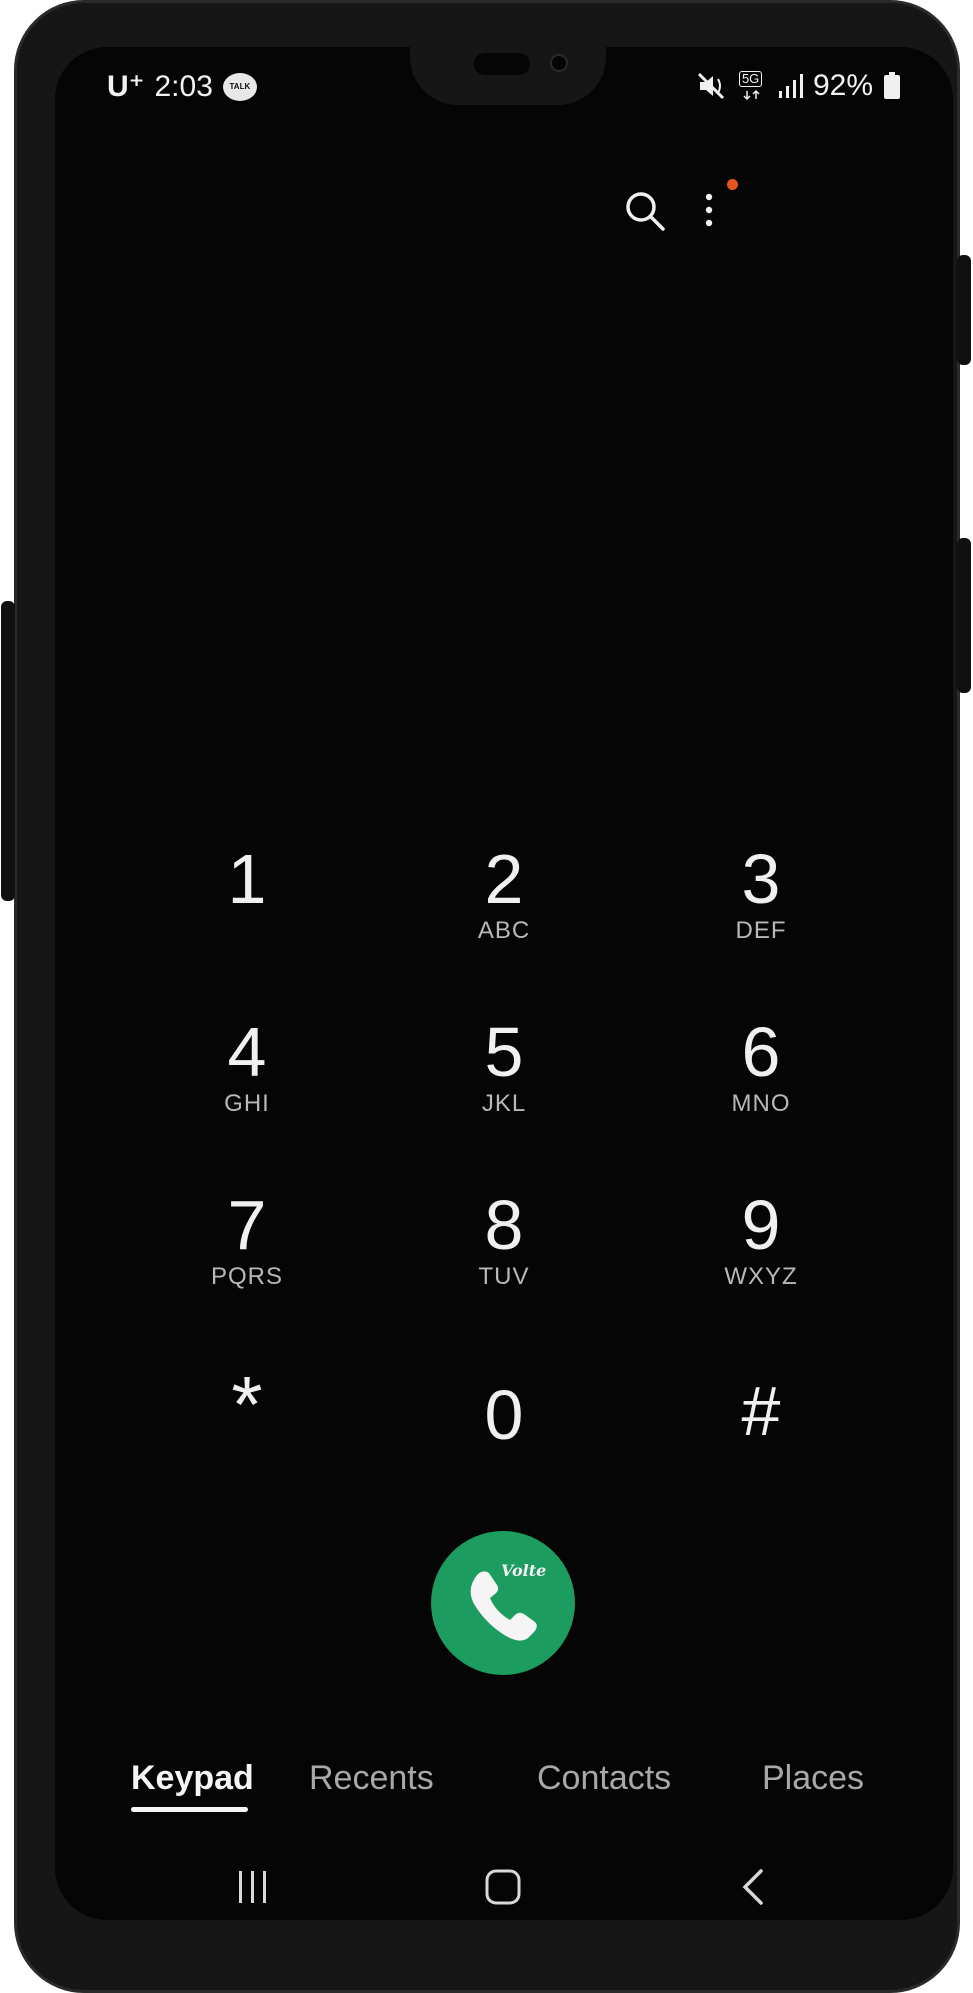 This screenshot has width=973, height=1993. Describe the element at coordinates (964, 310) in the screenshot. I see `side-button-right-top` at that location.